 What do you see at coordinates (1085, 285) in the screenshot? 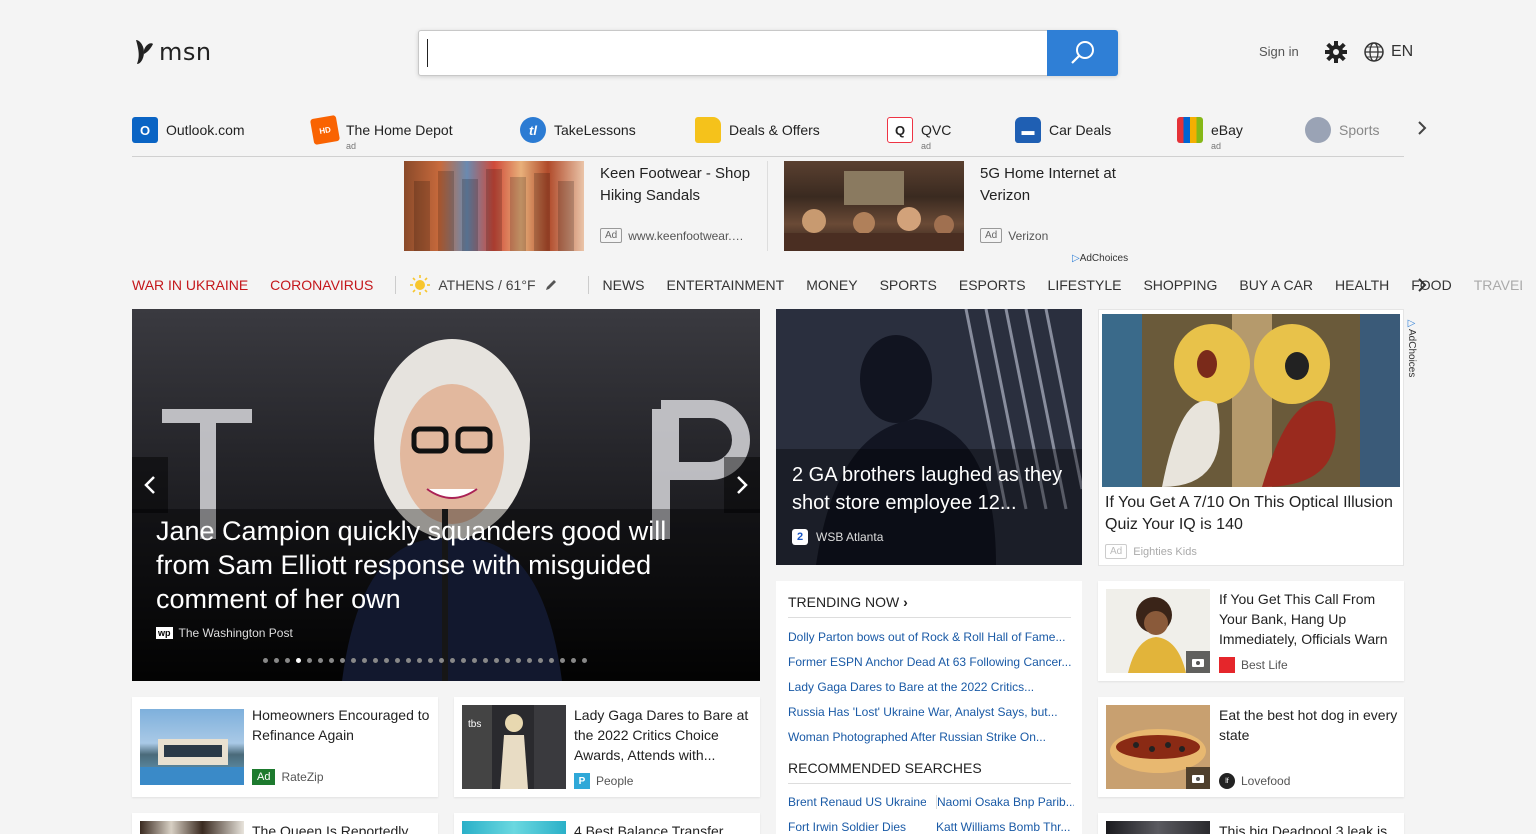
I see `nav-item-lifestyle: LIFESTYLE` at bounding box center [1085, 285].